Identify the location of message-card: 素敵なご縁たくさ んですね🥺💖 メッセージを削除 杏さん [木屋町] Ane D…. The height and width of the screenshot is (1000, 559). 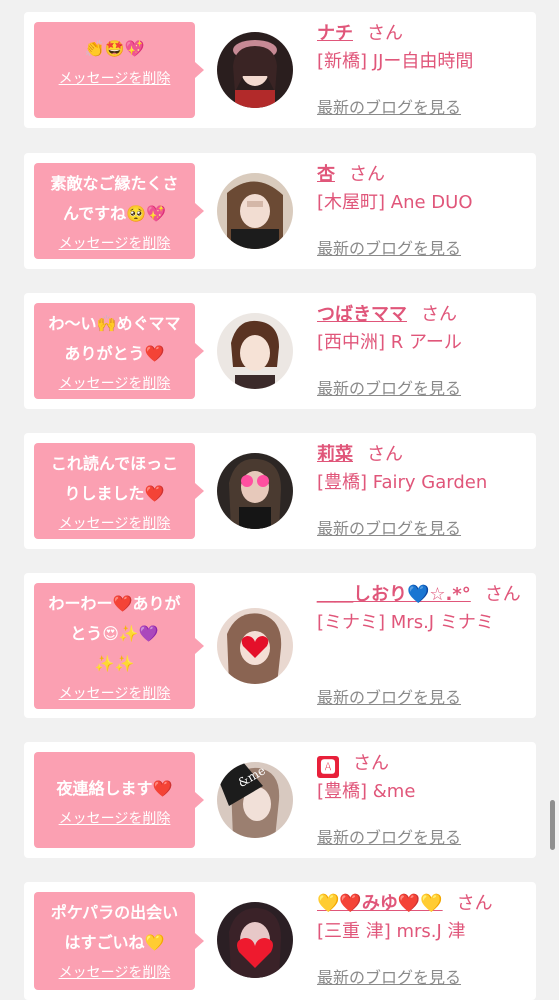
(280, 211).